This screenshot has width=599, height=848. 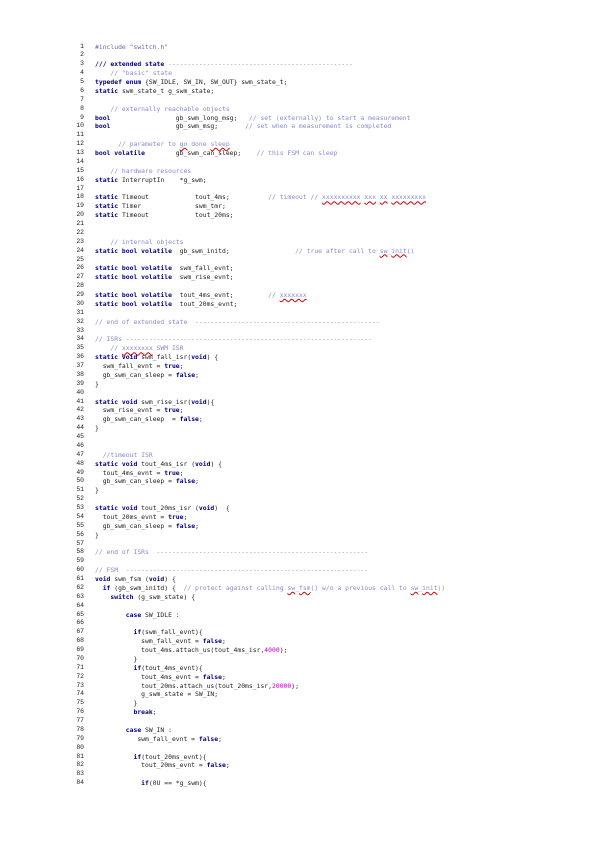 What do you see at coordinates (80, 463) in the screenshot?
I see `line-number: 48` at bounding box center [80, 463].